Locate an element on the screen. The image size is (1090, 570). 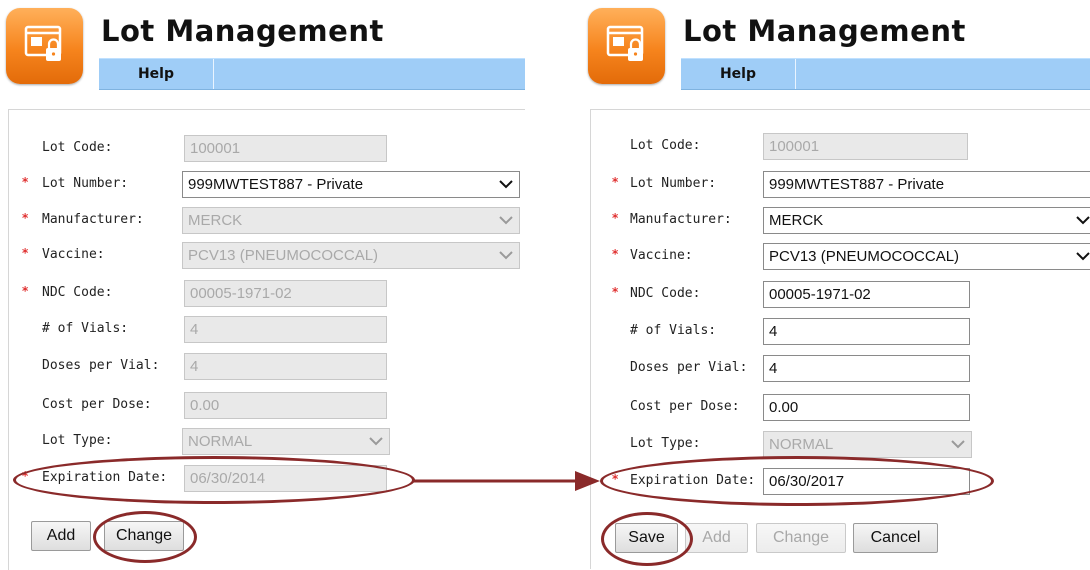
annotation-arrow is located at coordinates (507, 481).